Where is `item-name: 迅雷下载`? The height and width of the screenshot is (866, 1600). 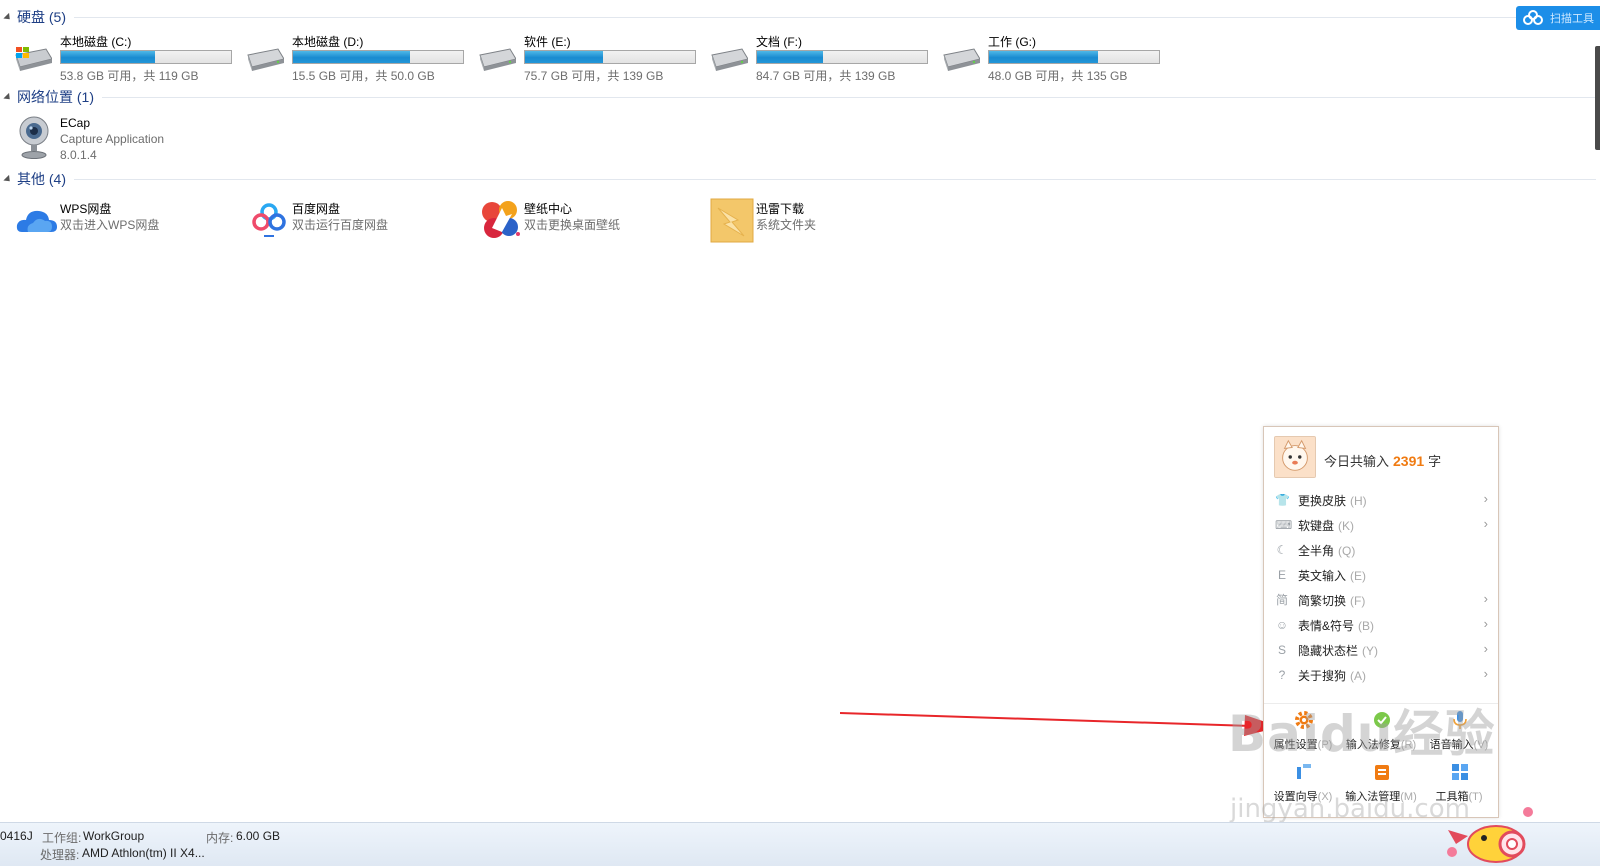
item-name: 迅雷下载 is located at coordinates (780, 209).